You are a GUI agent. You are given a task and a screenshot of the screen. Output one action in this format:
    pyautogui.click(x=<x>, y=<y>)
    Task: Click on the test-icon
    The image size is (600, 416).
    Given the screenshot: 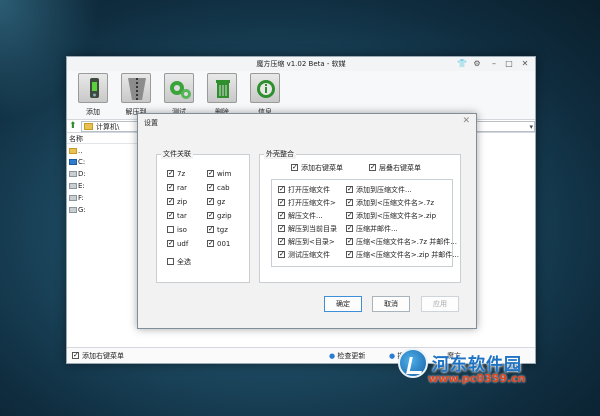 What is the action you would take?
    pyautogui.click(x=179, y=88)
    